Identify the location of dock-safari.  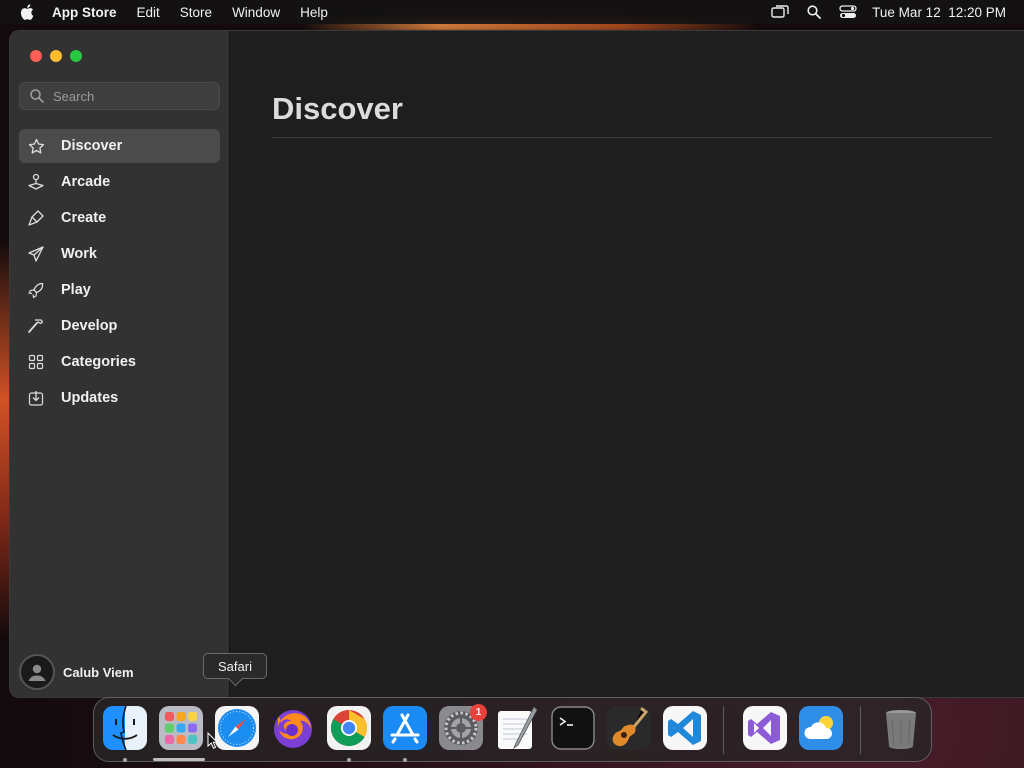
(237, 728).